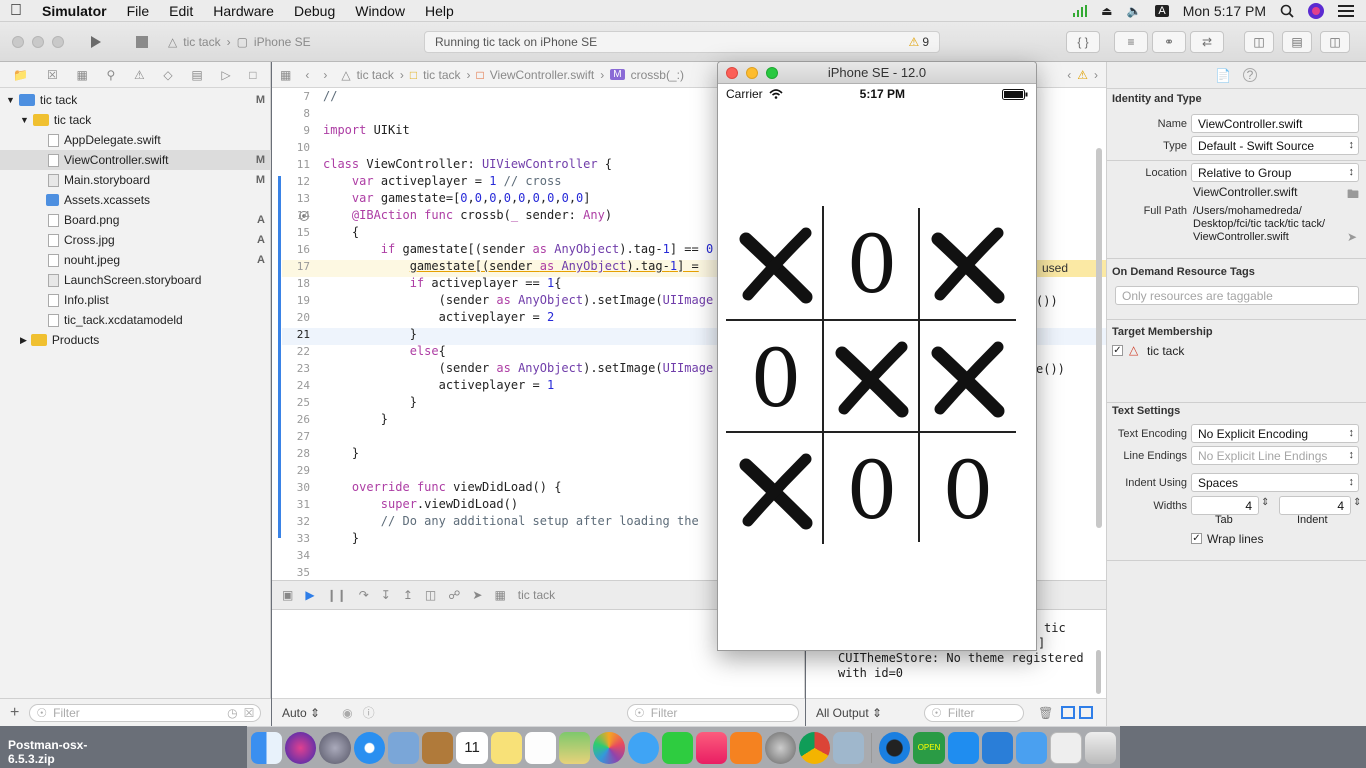 This screenshot has height=768, width=1366. I want to click on tree-file-info-plist: Info.plist, so click(135, 300).